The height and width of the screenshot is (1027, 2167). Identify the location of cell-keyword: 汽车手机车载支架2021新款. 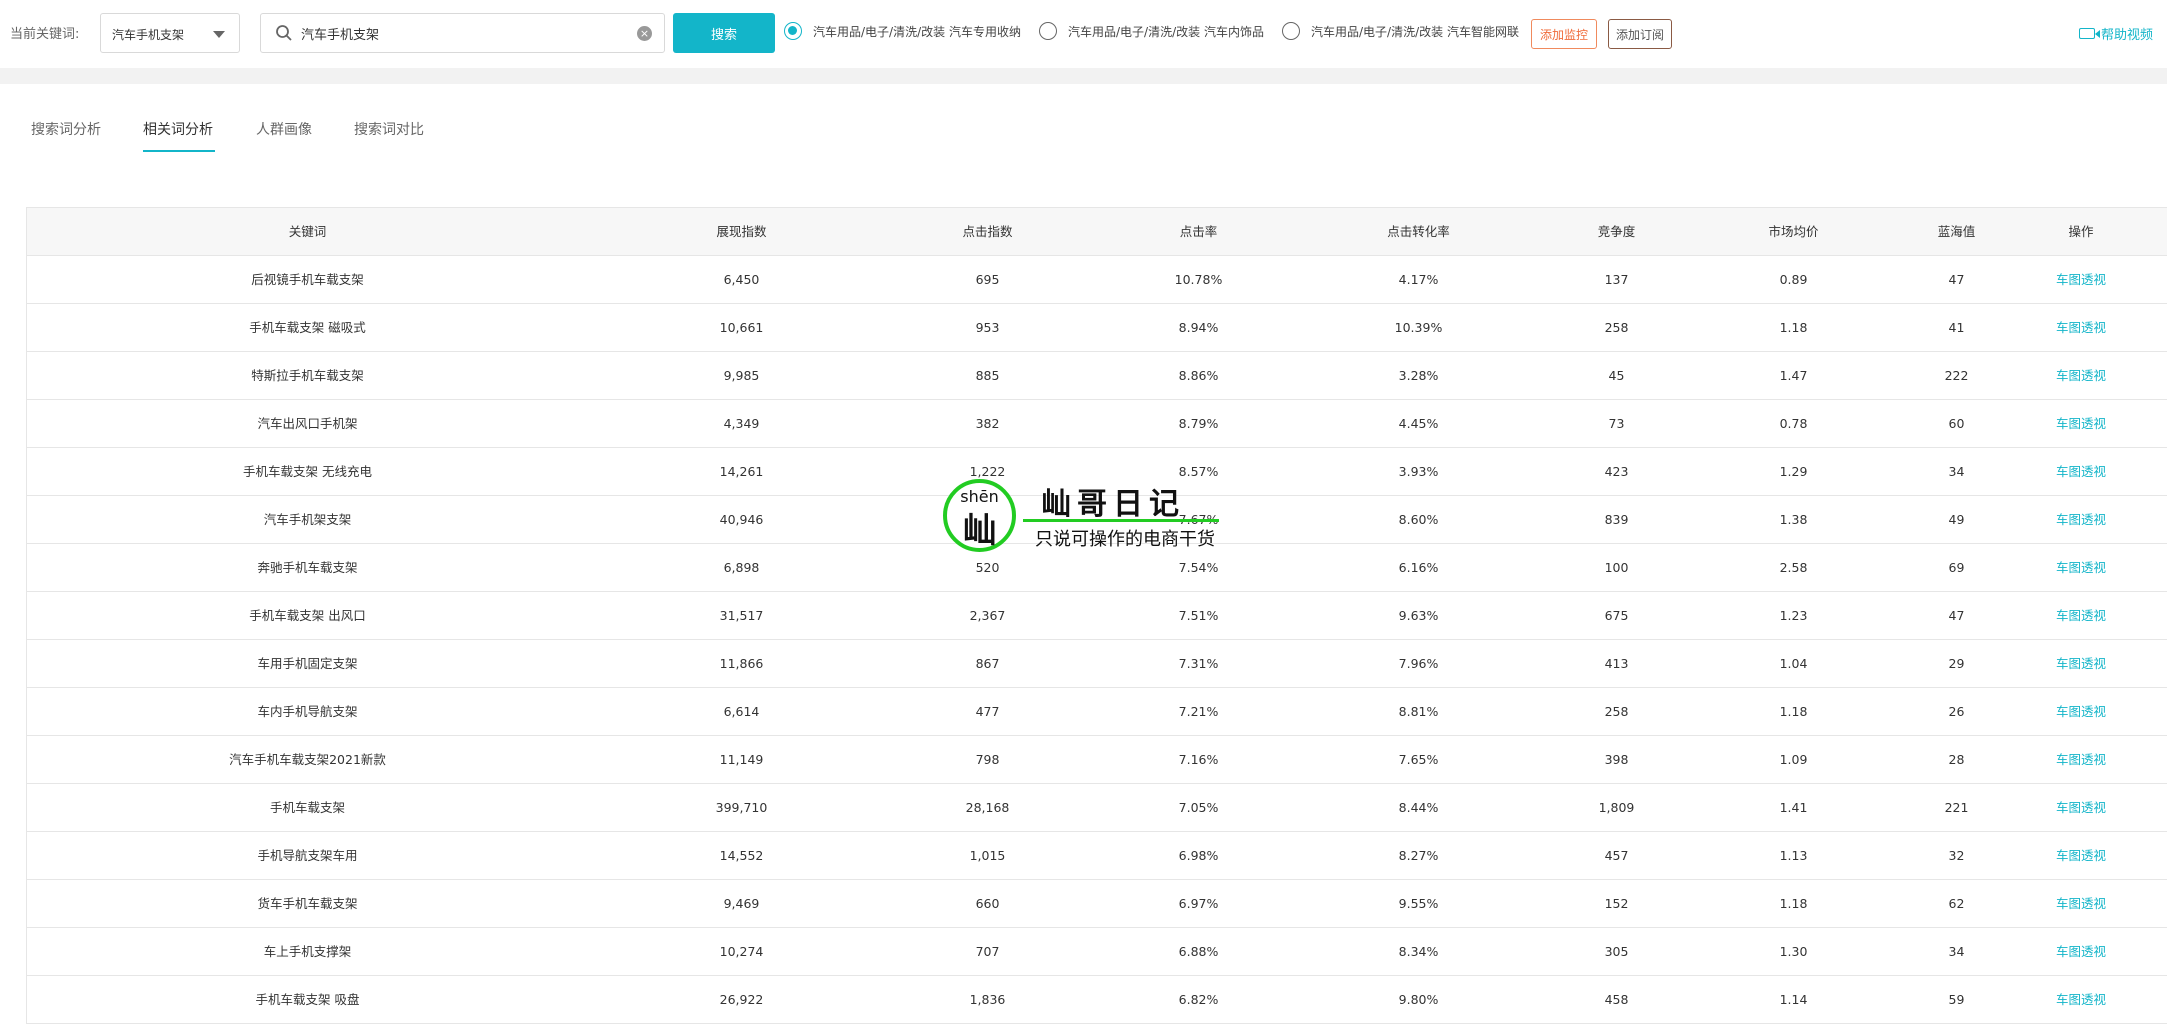
(307, 759).